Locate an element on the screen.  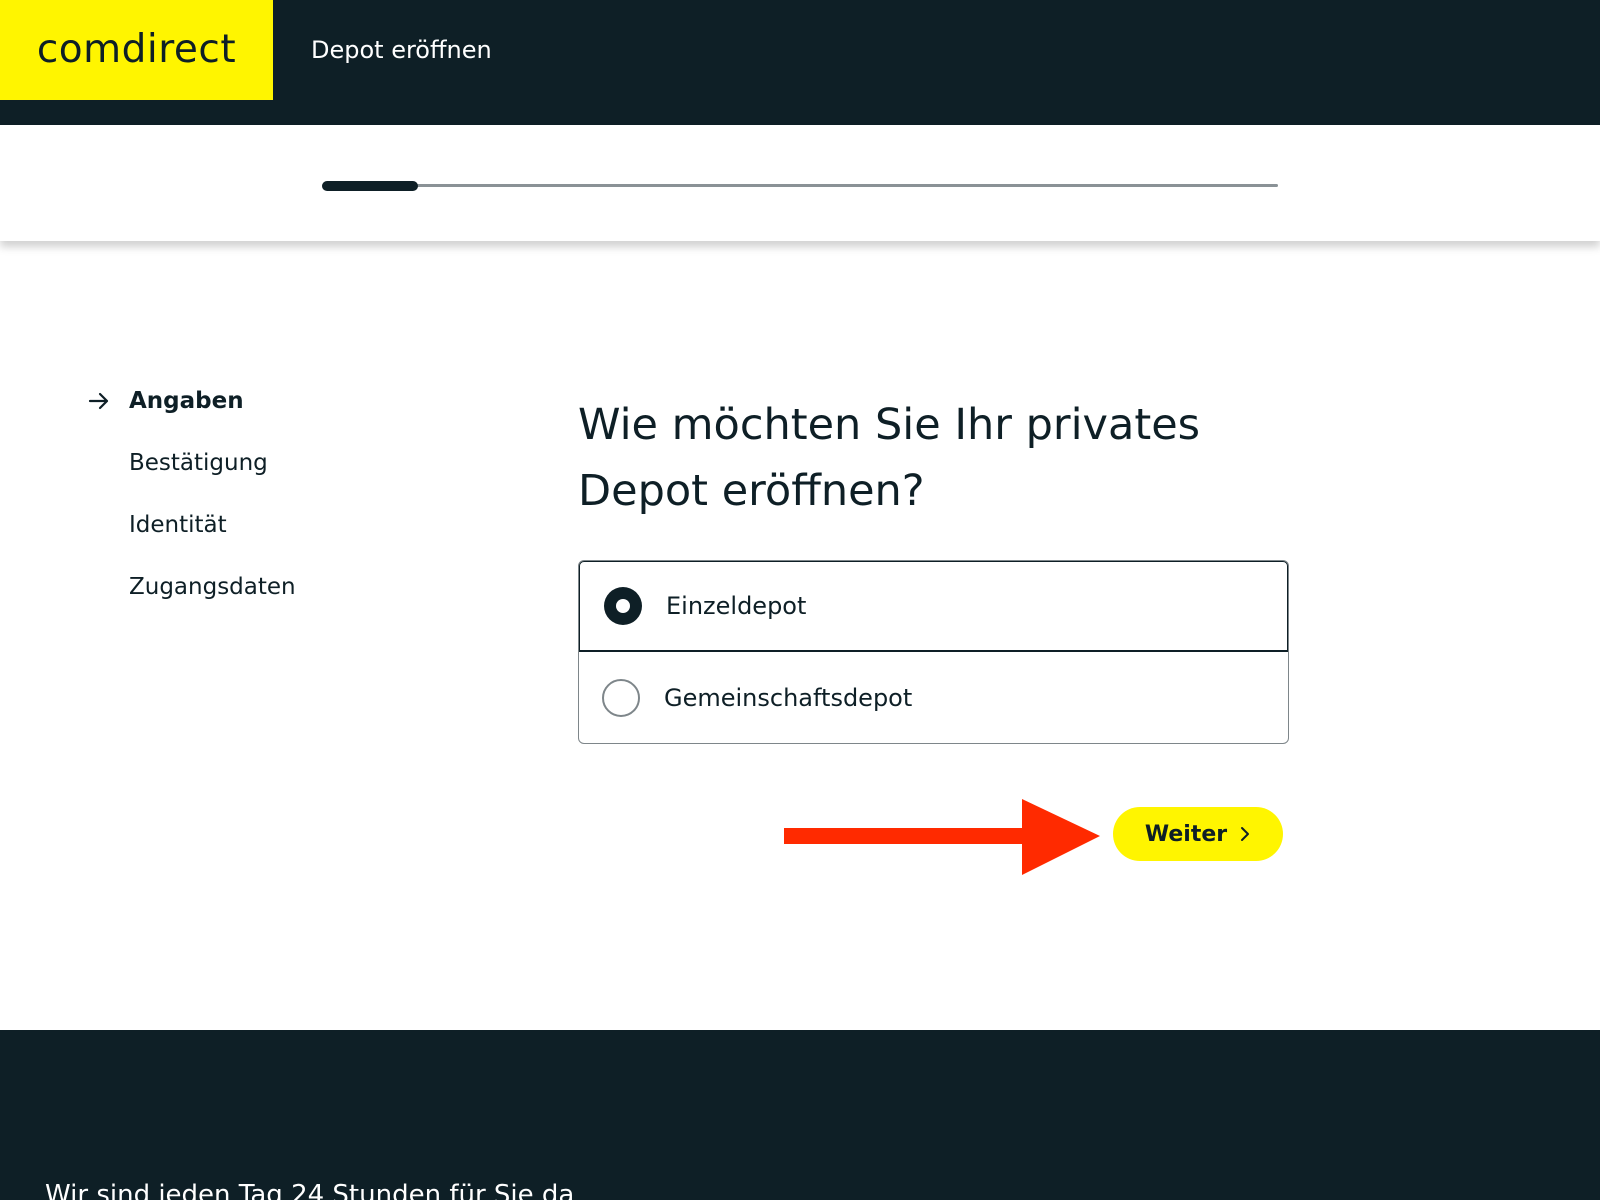
progress-bar is located at coordinates (800, 186).